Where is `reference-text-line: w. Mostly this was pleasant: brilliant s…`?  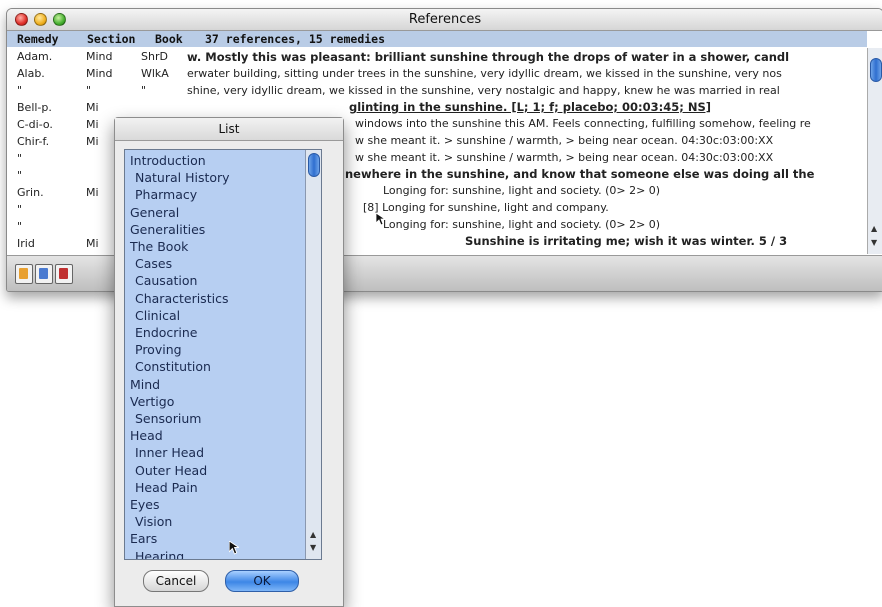
reference-text-line: w. Mostly this was pleasant: brilliant s… is located at coordinates (488, 57).